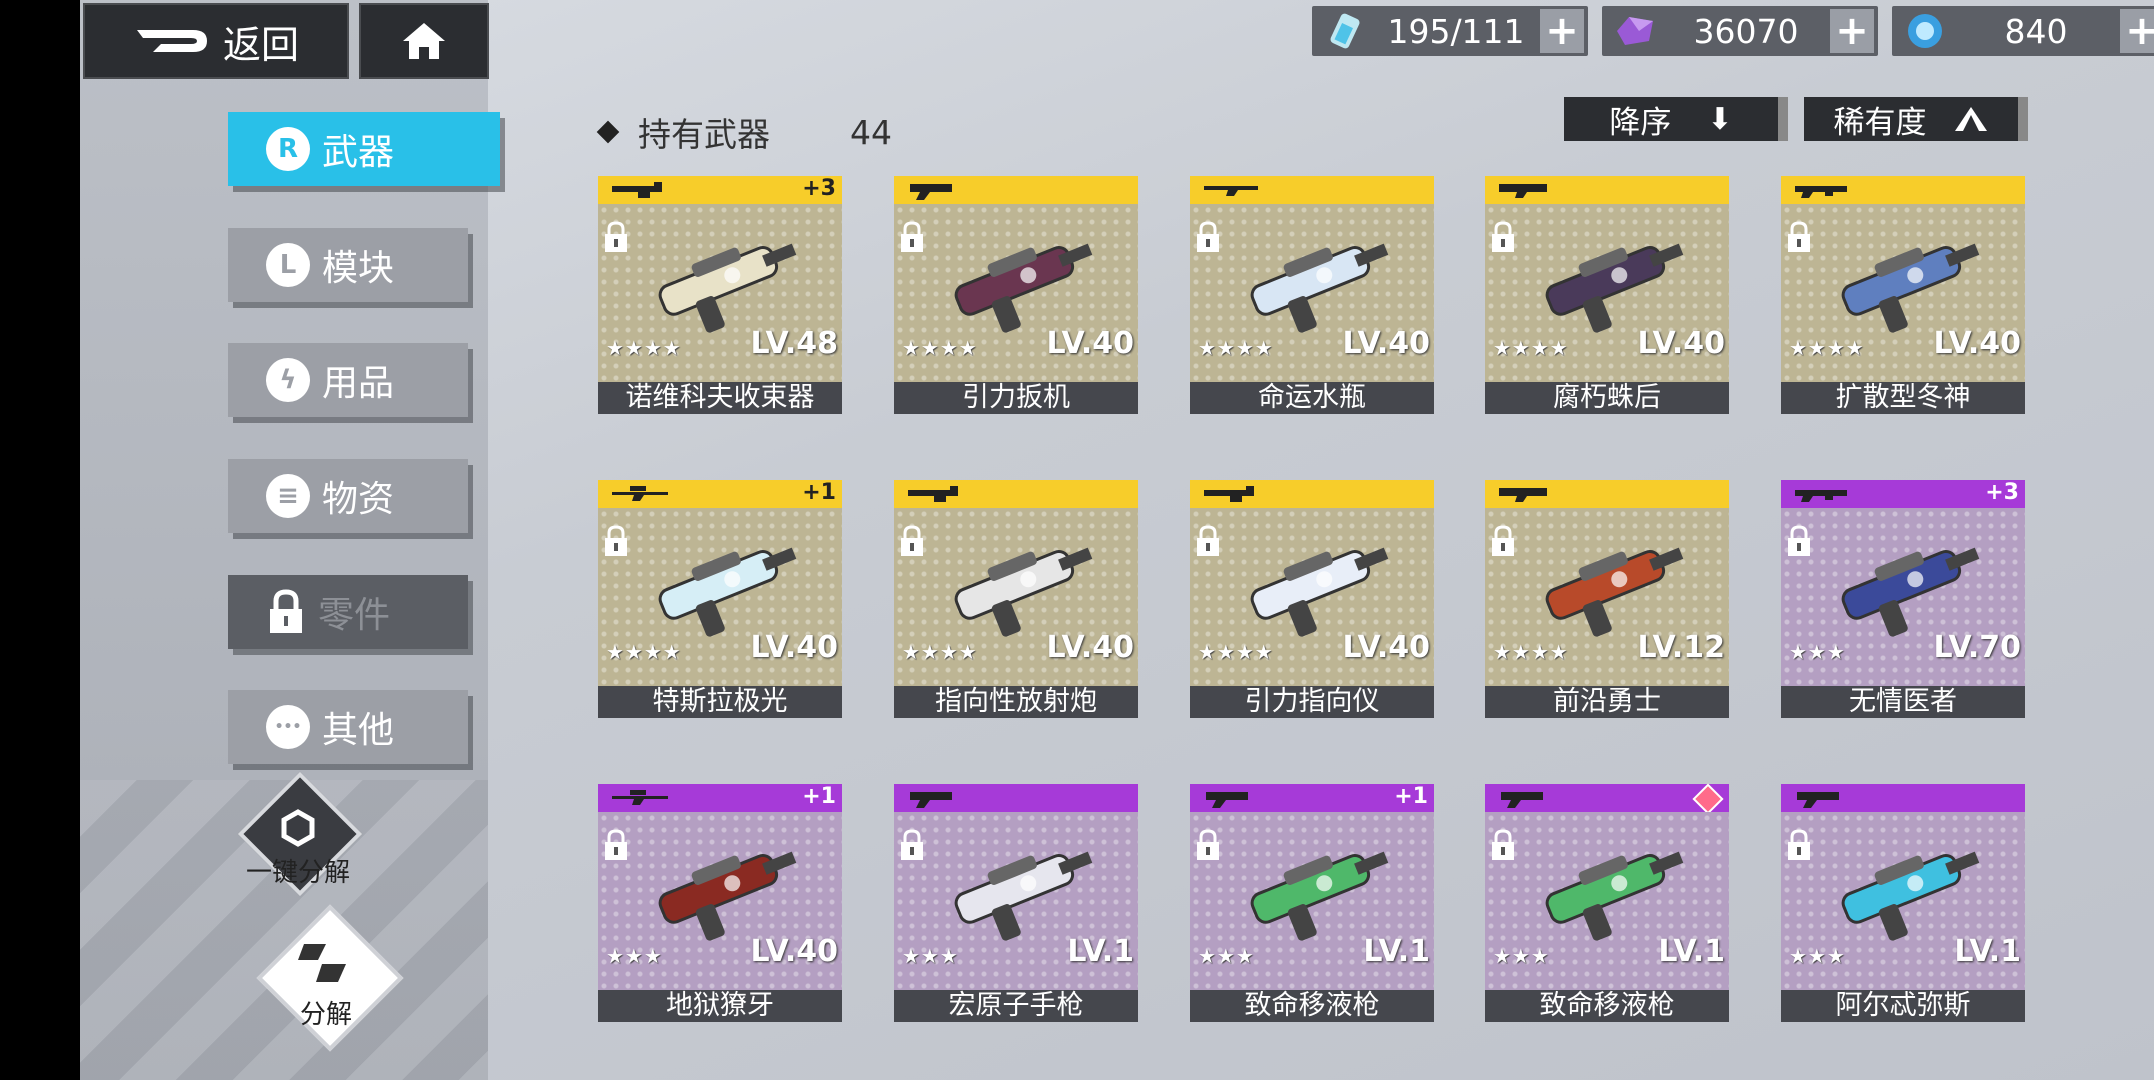 The height and width of the screenshot is (1080, 2154). I want to click on sort-rarity-button: 稀有度, so click(1916, 119).